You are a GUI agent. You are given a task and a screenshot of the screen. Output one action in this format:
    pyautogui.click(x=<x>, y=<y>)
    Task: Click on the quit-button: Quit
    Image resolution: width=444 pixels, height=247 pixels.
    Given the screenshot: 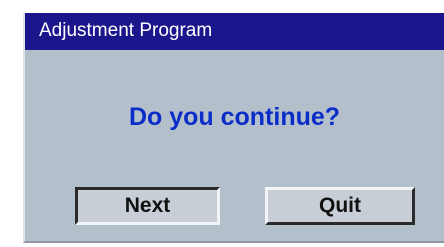 What is the action you would take?
    pyautogui.click(x=340, y=206)
    